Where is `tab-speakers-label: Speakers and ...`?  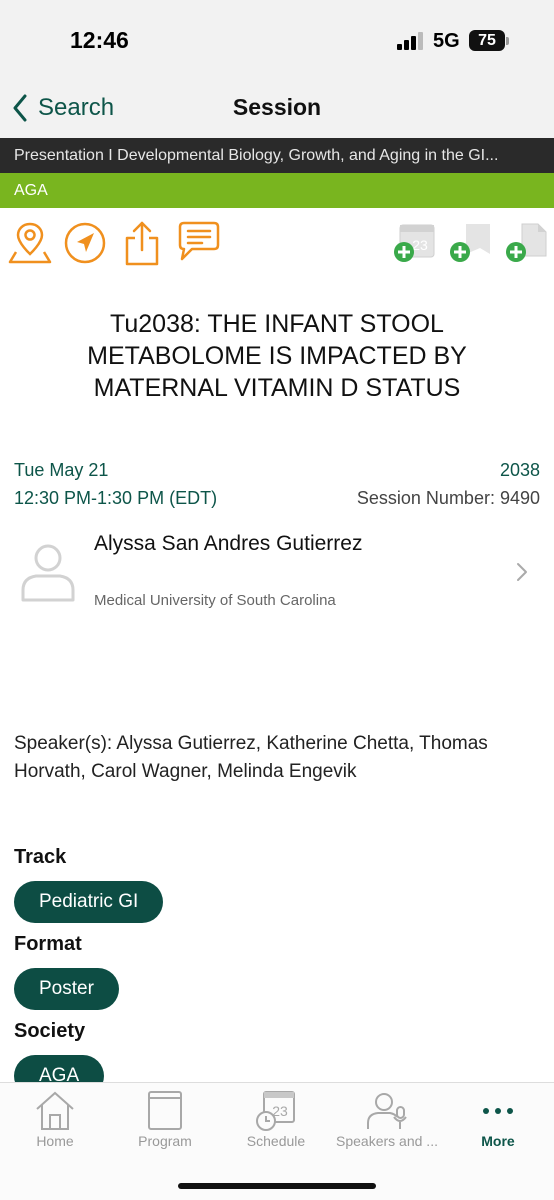 tab-speakers-label: Speakers and ... is located at coordinates (387, 1141).